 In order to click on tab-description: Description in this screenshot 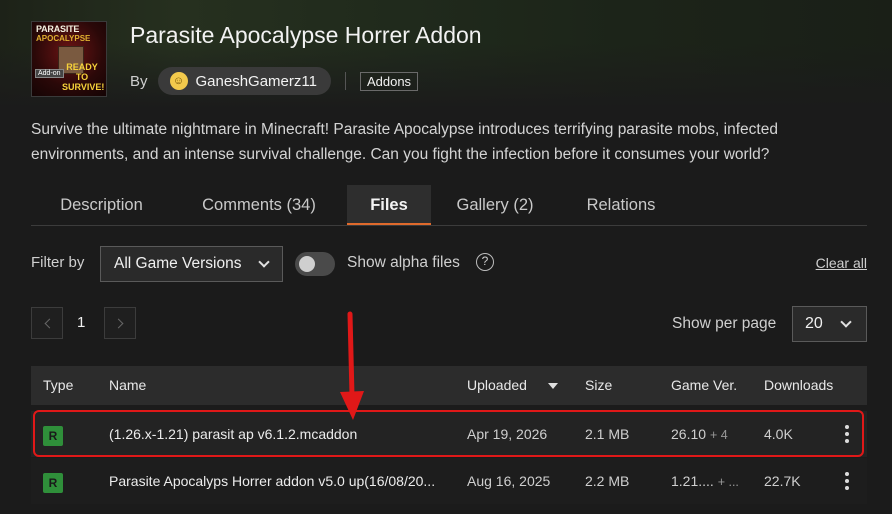, I will do `click(101, 205)`.